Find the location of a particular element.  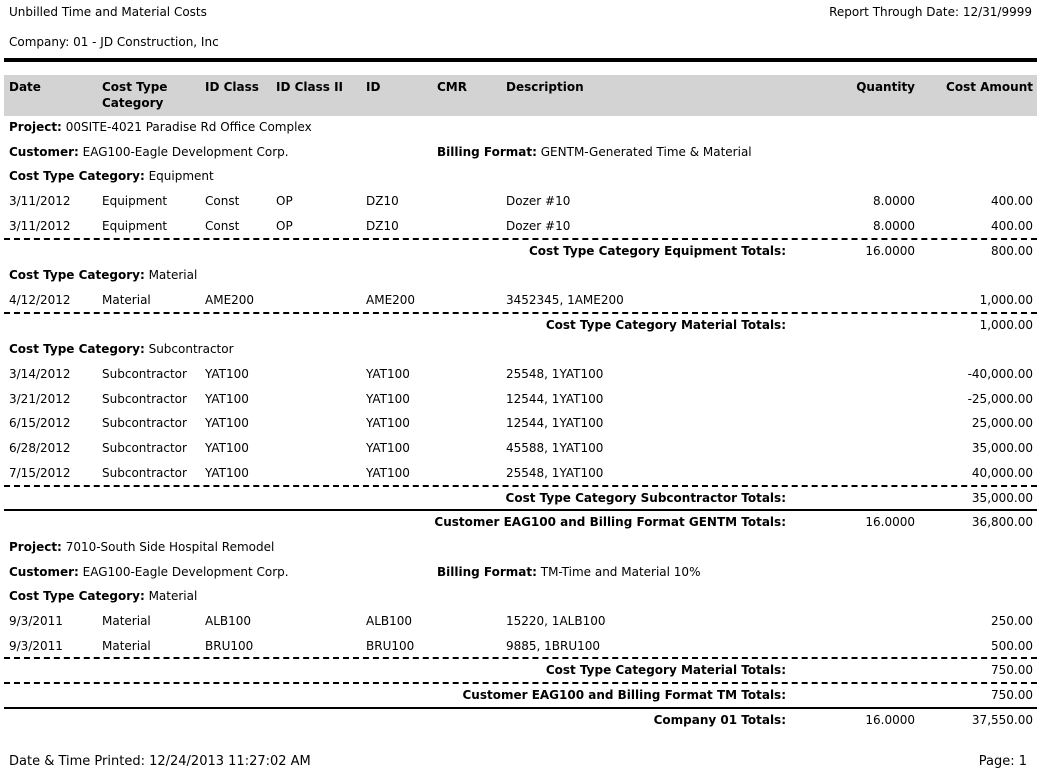

col-quantity: Quantity is located at coordinates (885, 87).